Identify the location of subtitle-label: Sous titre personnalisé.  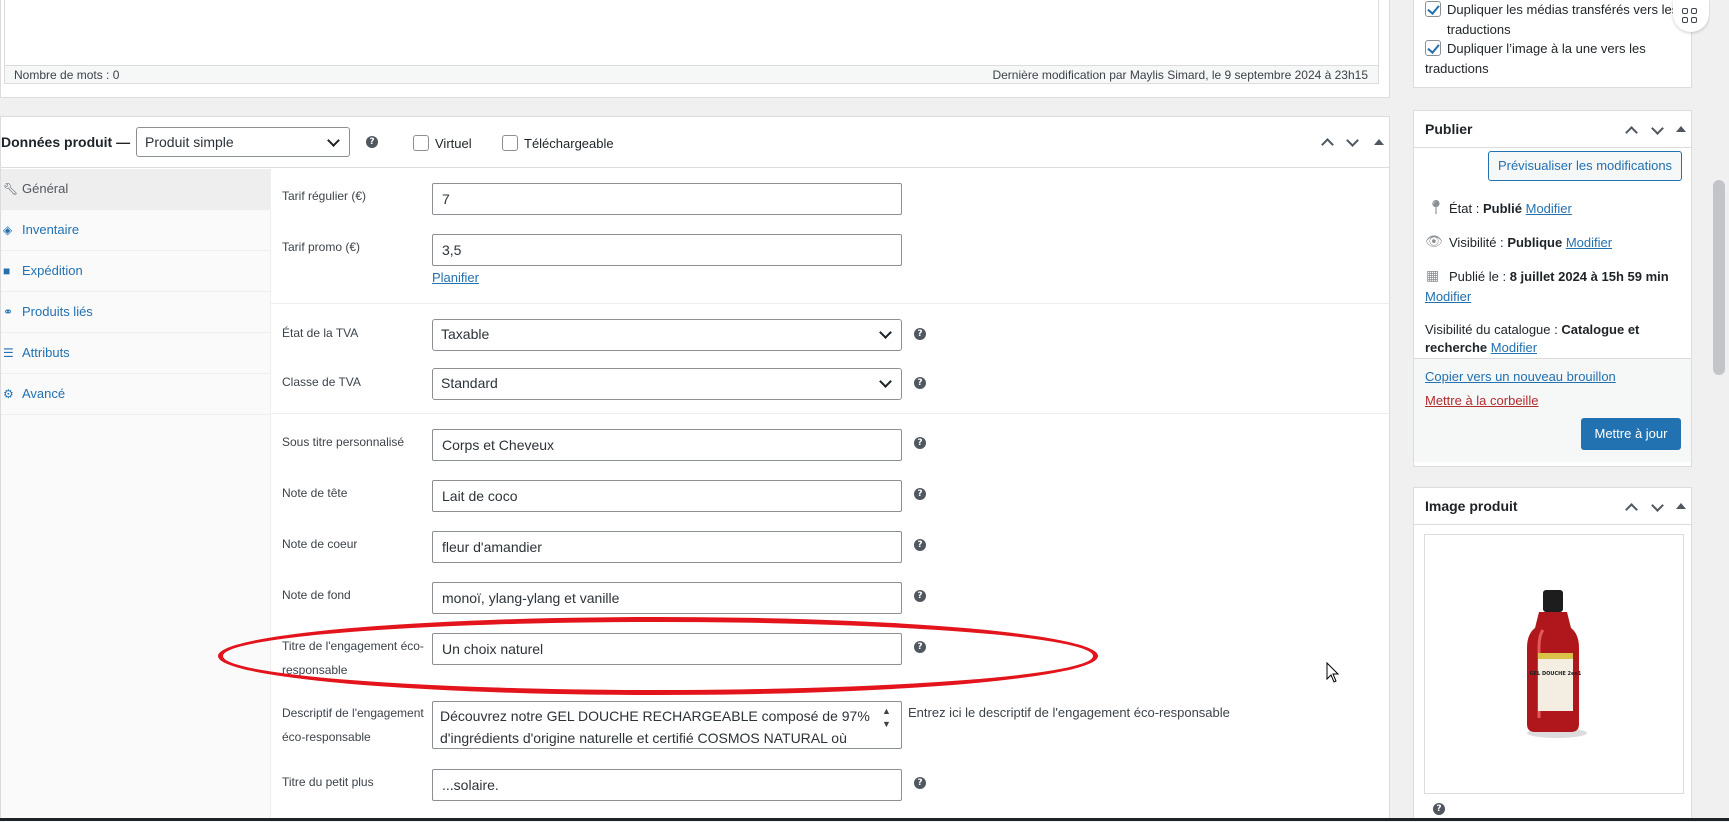
(343, 442).